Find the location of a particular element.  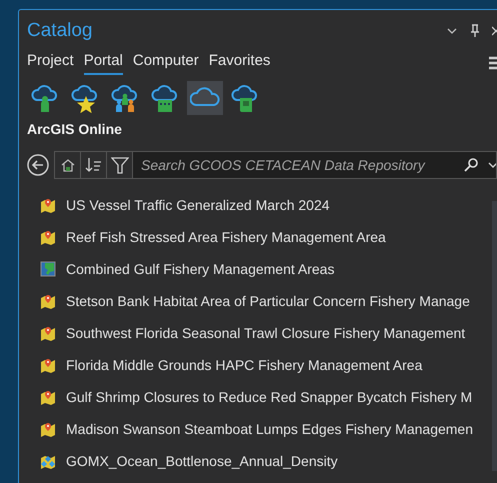

cloud-people-icon is located at coordinates (125, 98).